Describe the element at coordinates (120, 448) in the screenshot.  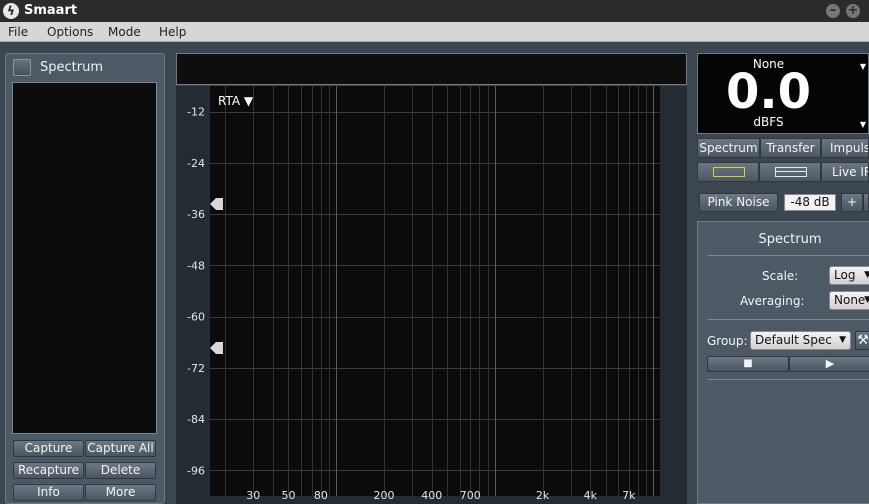
I see `capture-all-button: Capture All` at that location.